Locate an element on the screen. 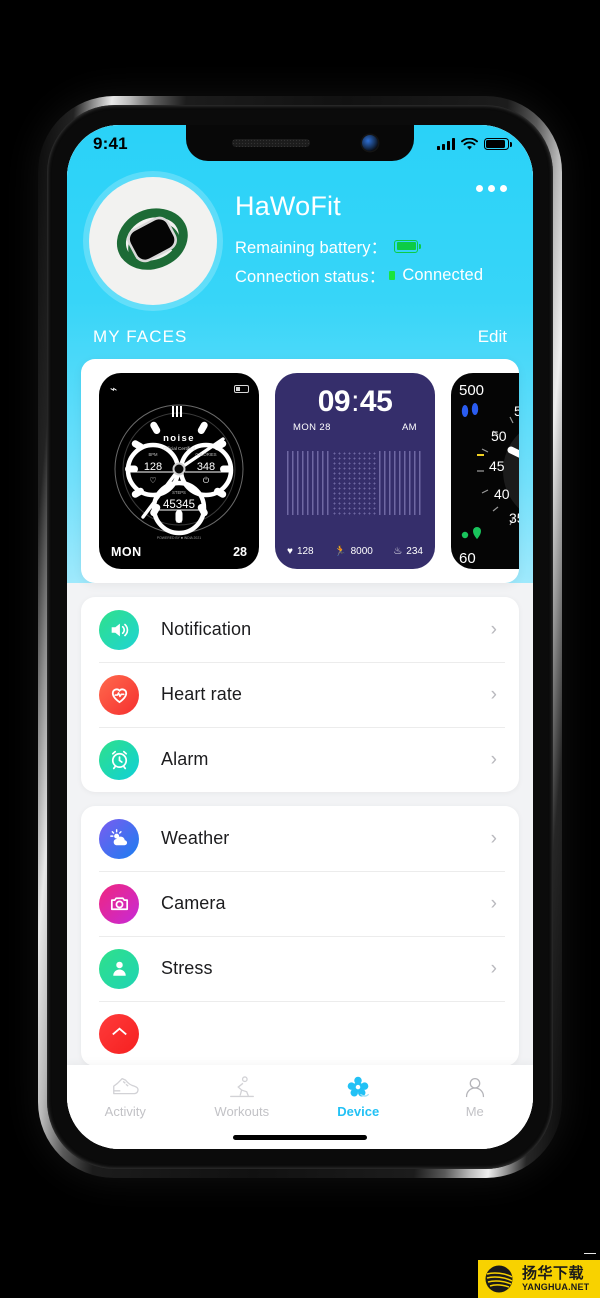 The width and height of the screenshot is (600, 1298). alarm-clock-icon is located at coordinates (119, 759).